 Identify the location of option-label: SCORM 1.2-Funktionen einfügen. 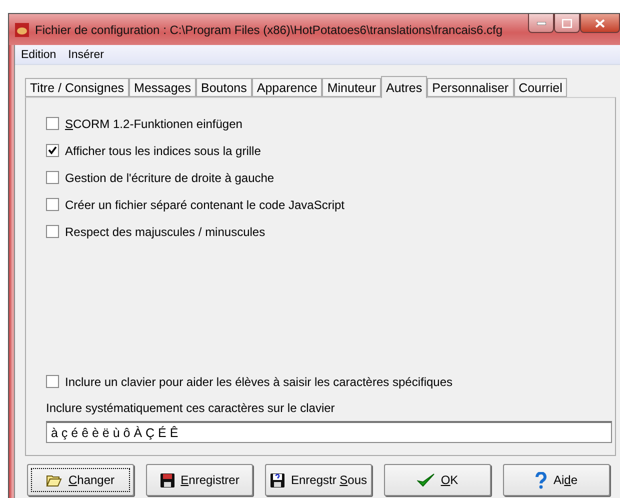
(153, 123).